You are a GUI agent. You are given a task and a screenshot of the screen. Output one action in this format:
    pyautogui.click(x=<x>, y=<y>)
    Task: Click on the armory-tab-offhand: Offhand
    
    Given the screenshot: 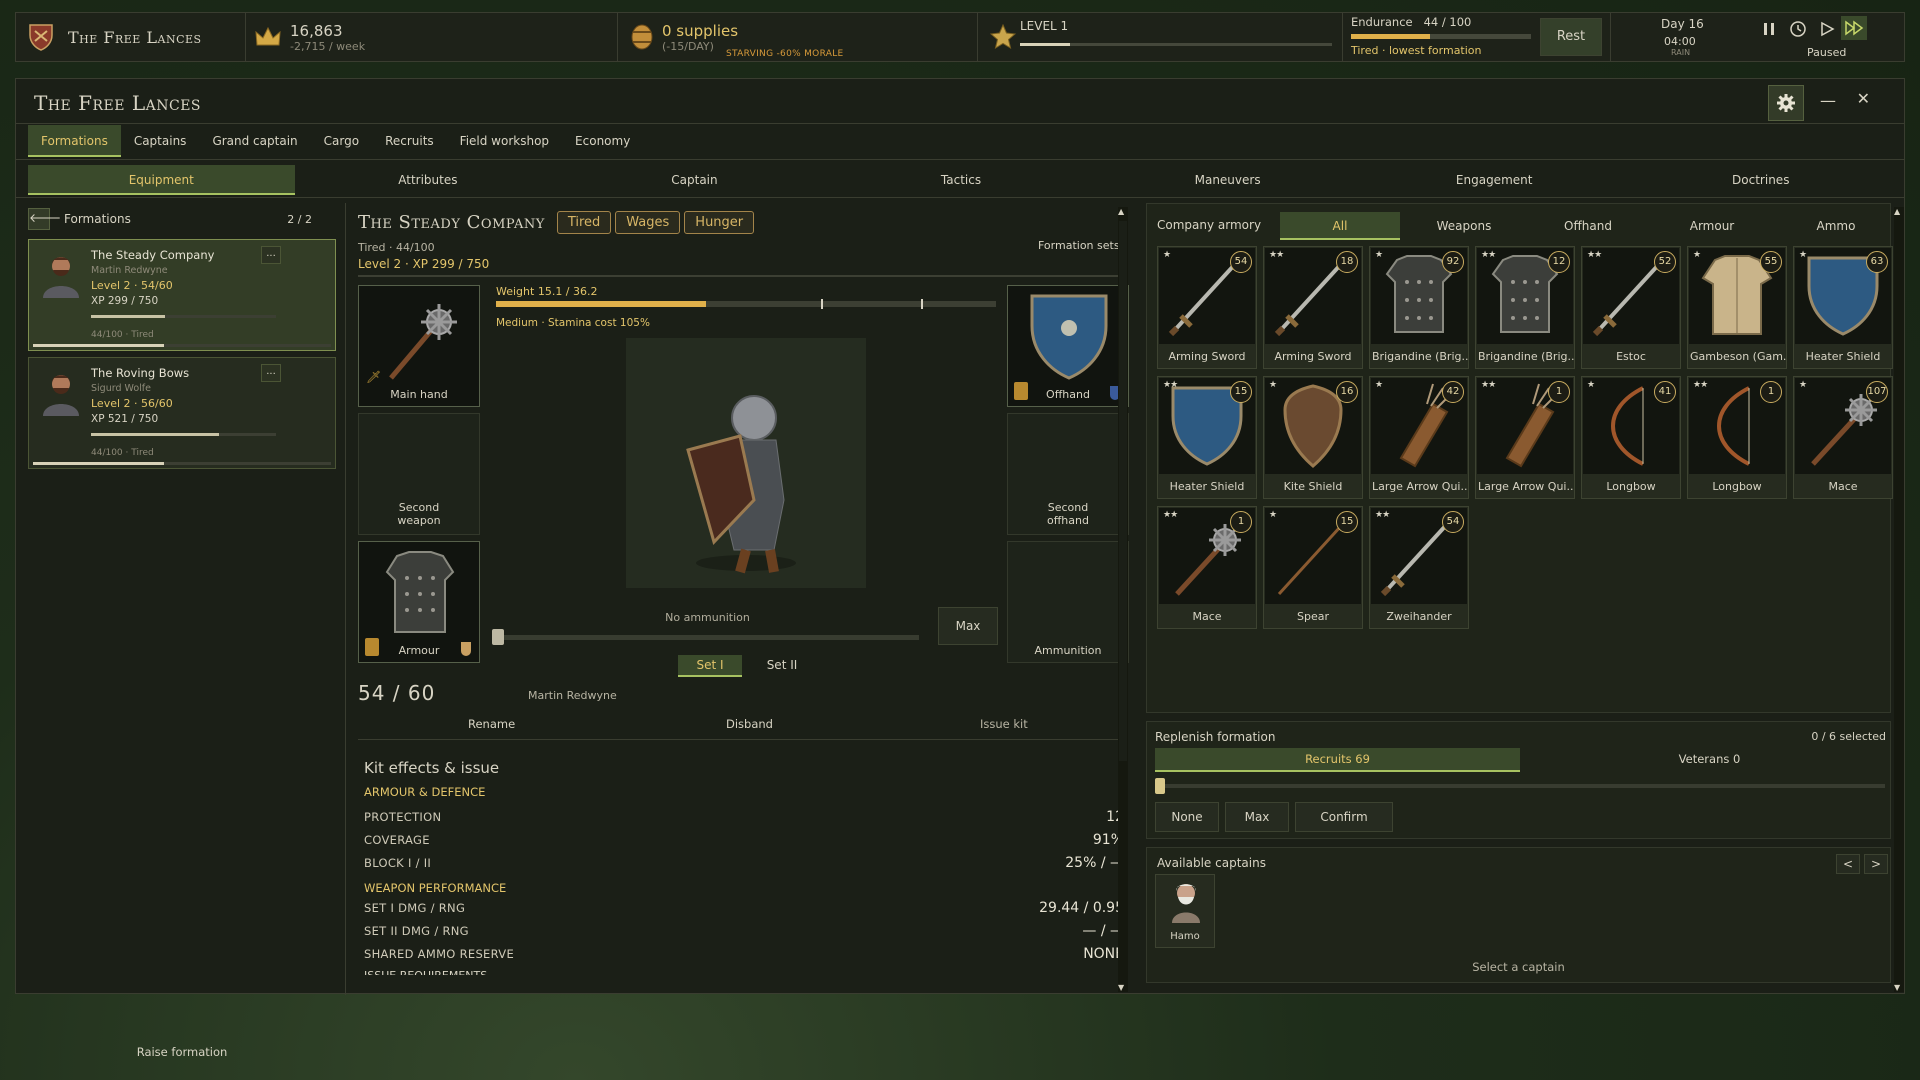 What is the action you would take?
    pyautogui.click(x=1588, y=226)
    